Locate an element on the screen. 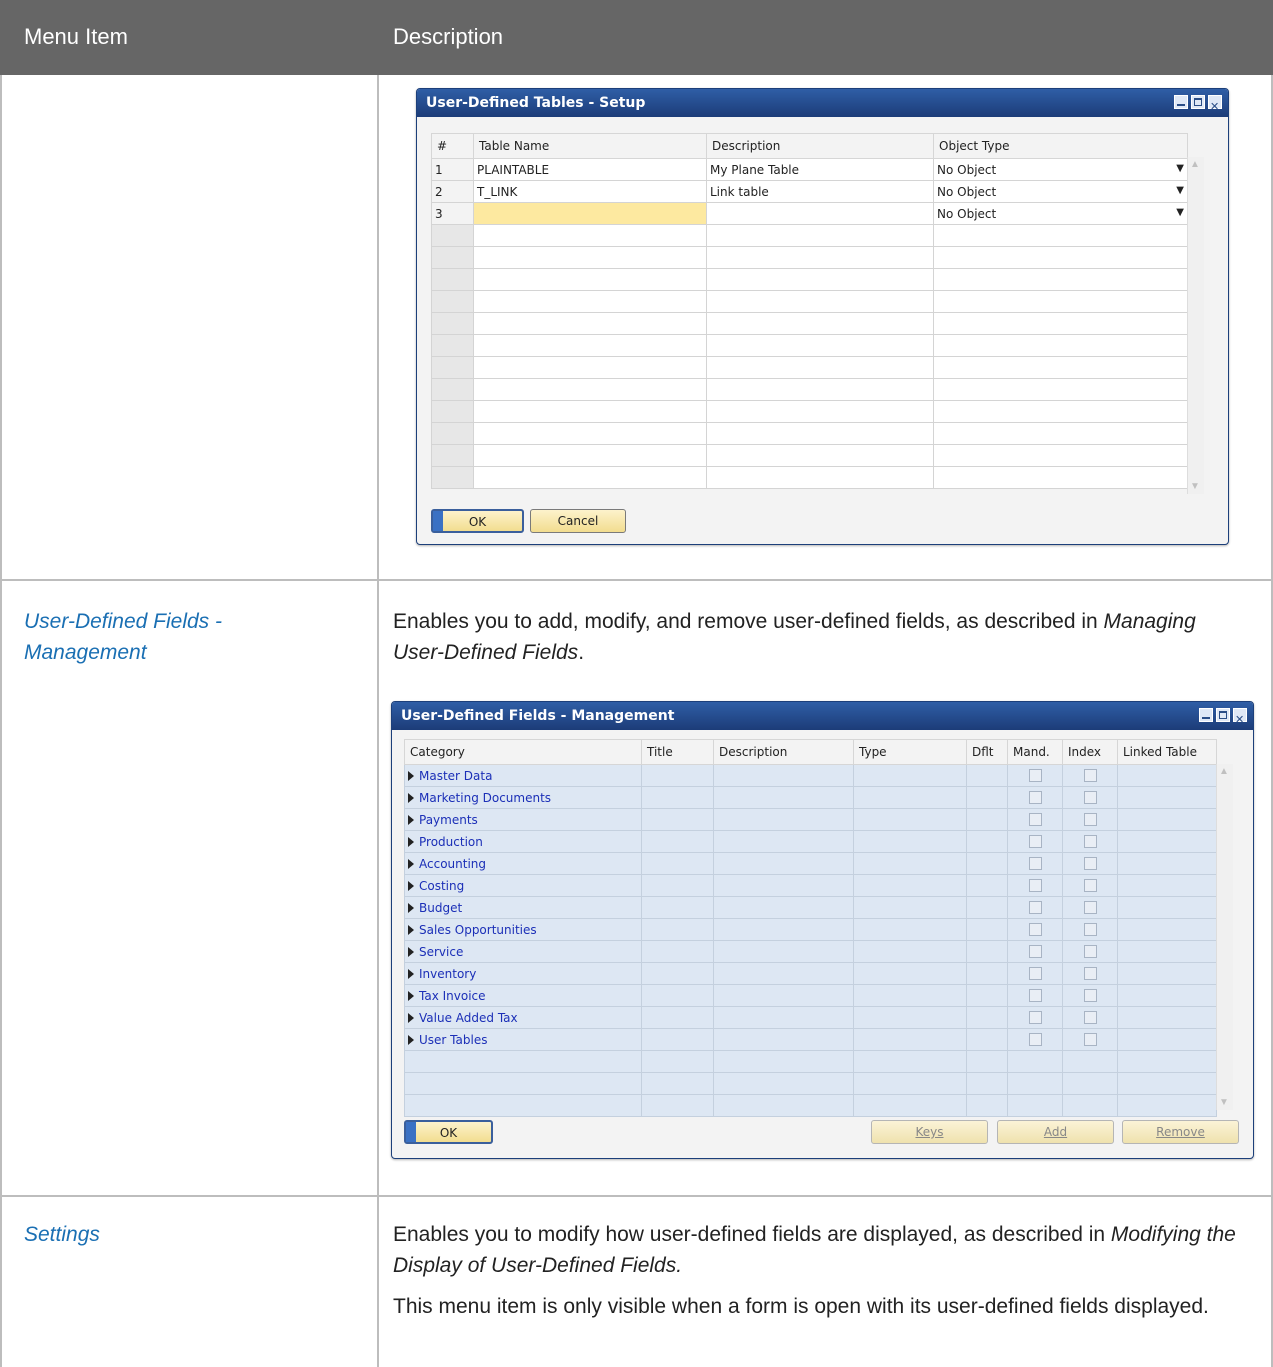 The height and width of the screenshot is (1367, 1273). category-row: Budget is located at coordinates (810, 907).